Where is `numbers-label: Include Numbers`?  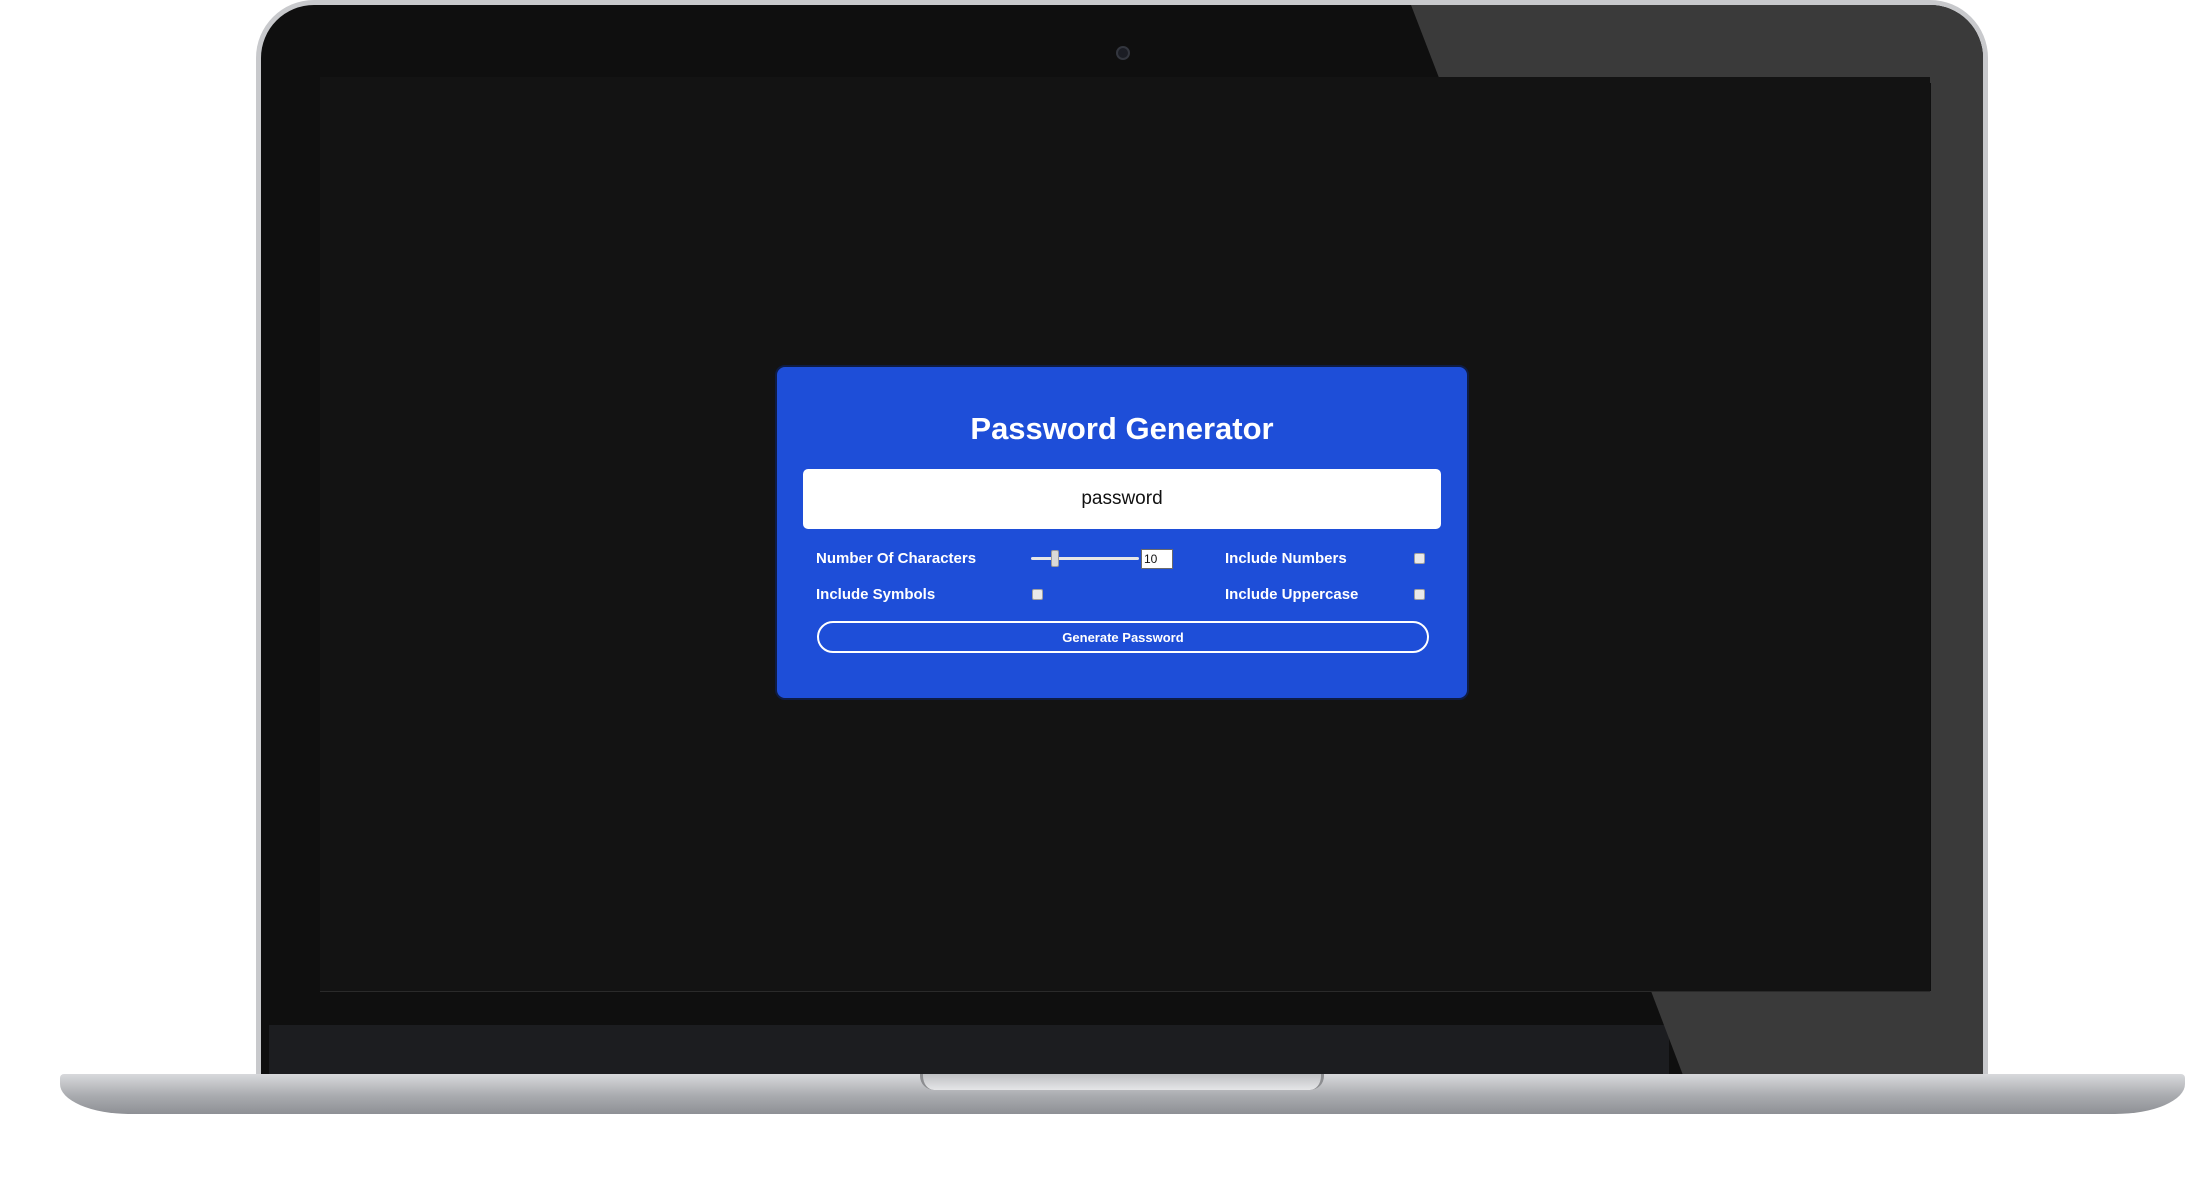
numbers-label: Include Numbers is located at coordinates (1286, 558).